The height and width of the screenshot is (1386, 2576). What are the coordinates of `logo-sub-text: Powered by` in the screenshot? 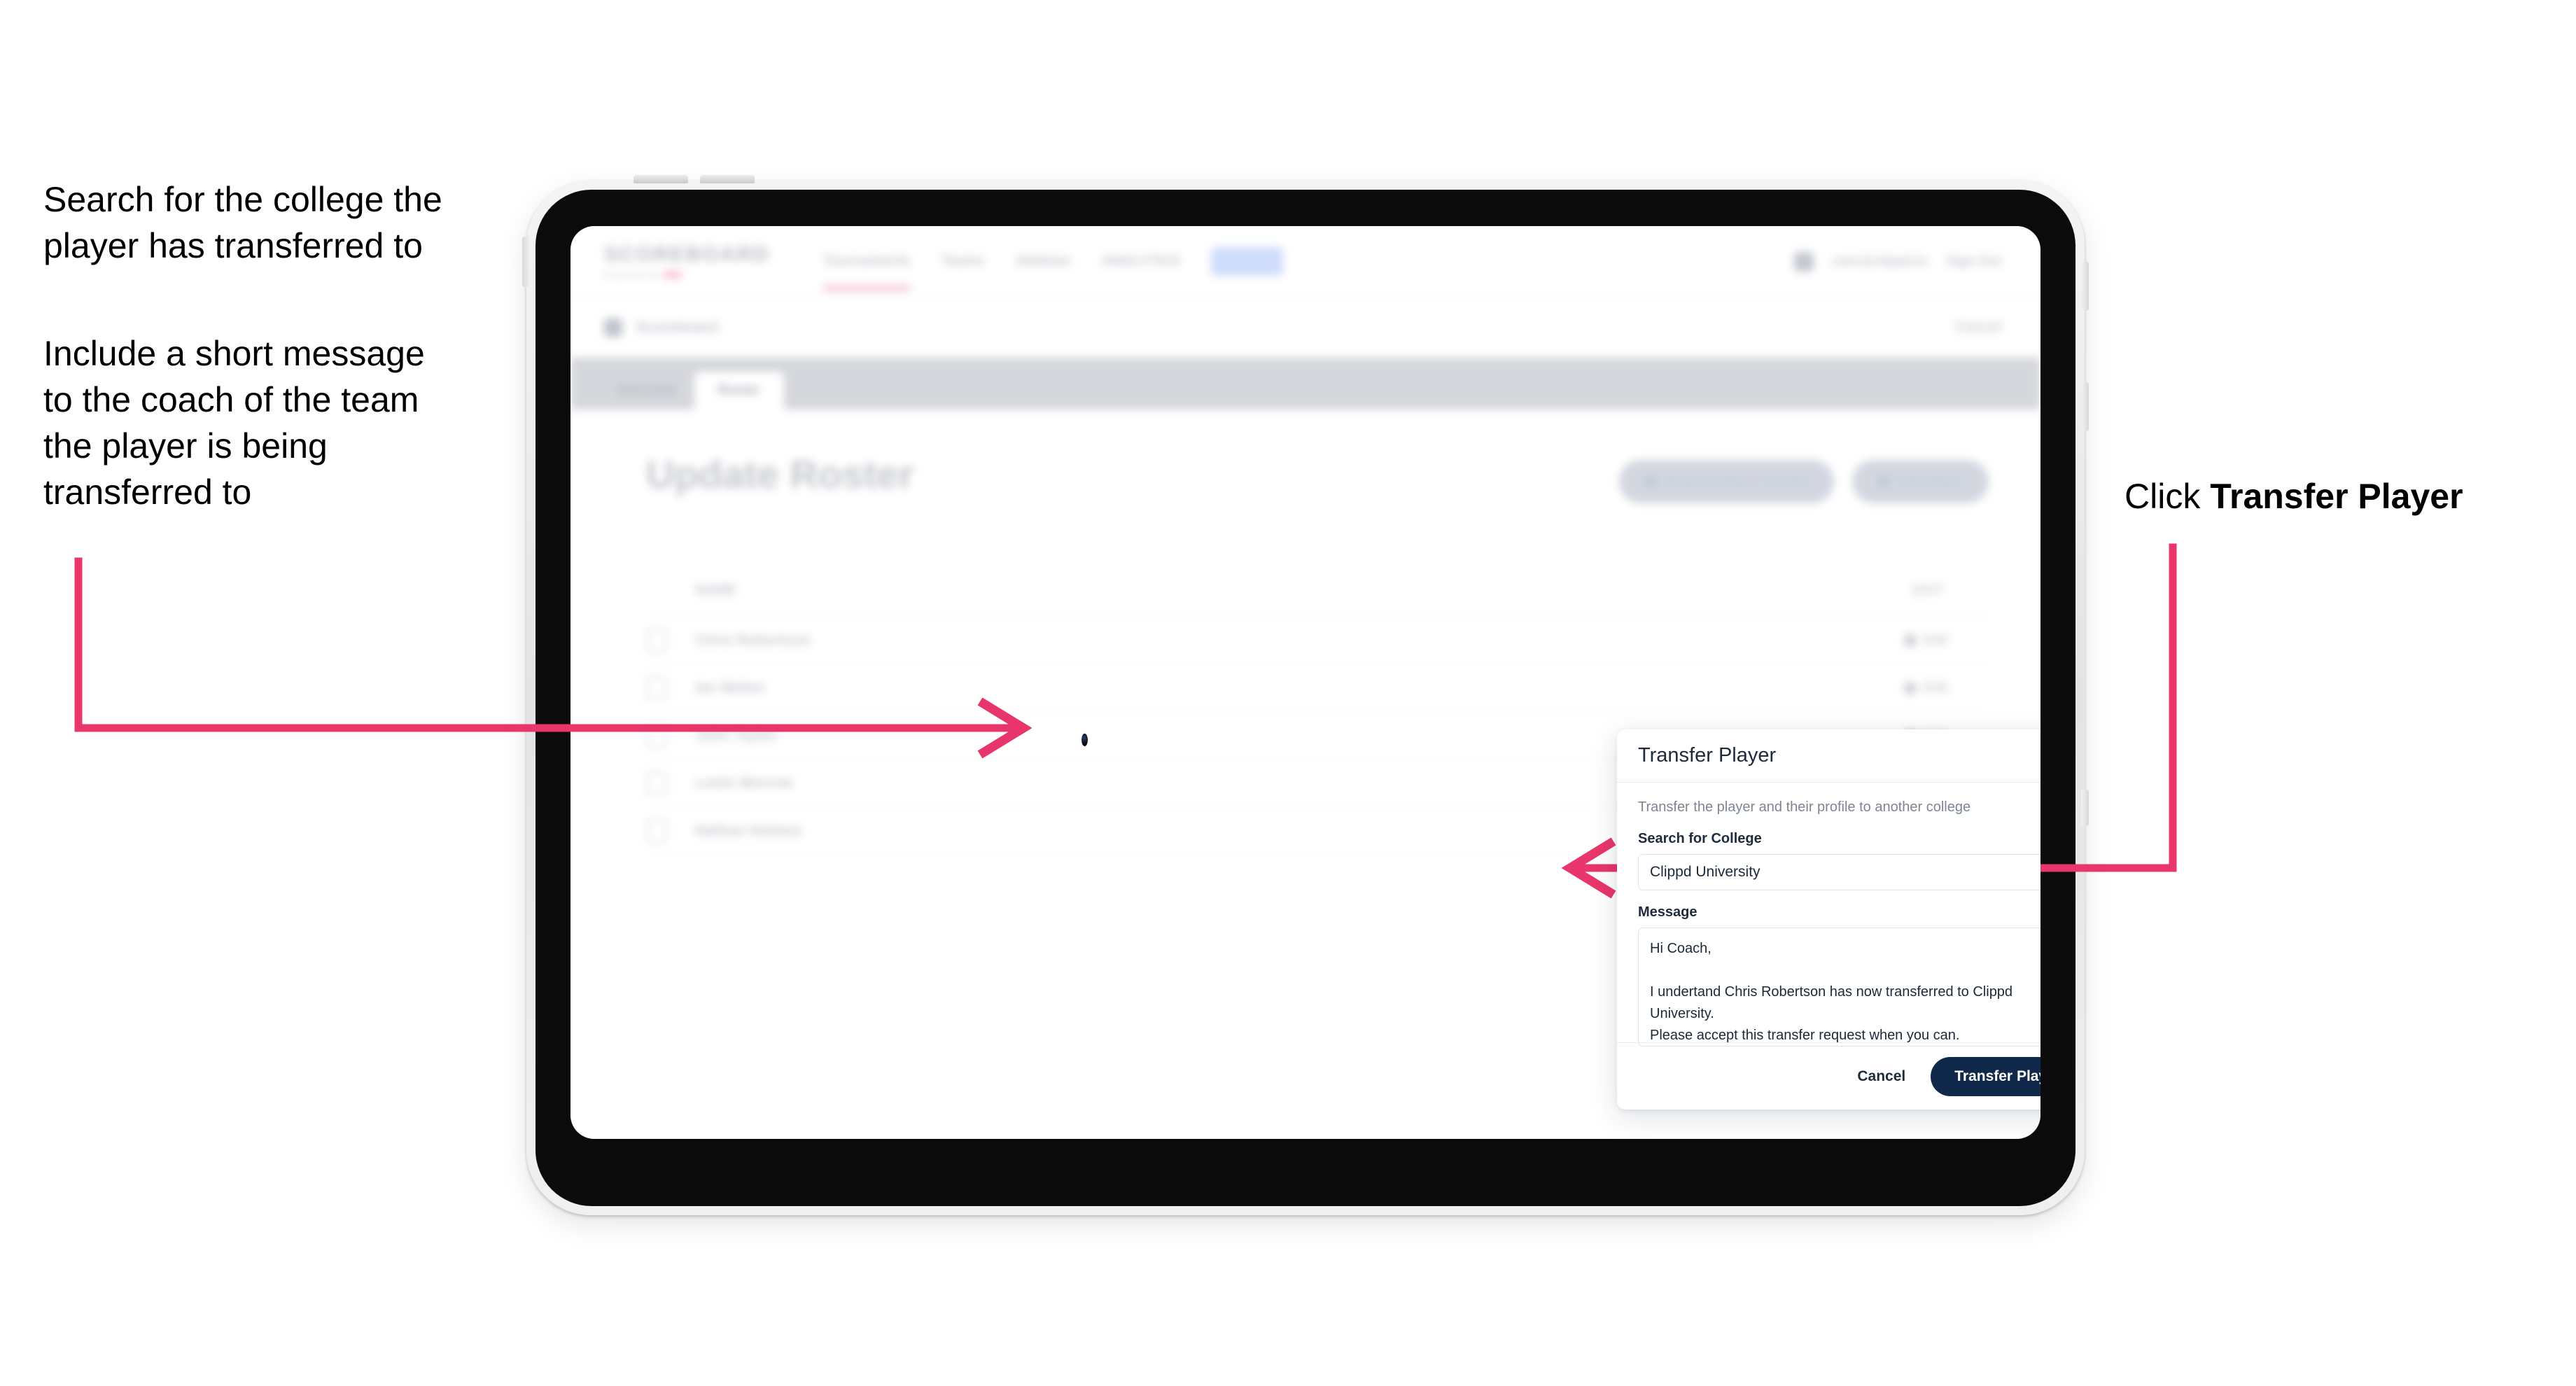 It's located at (631, 275).